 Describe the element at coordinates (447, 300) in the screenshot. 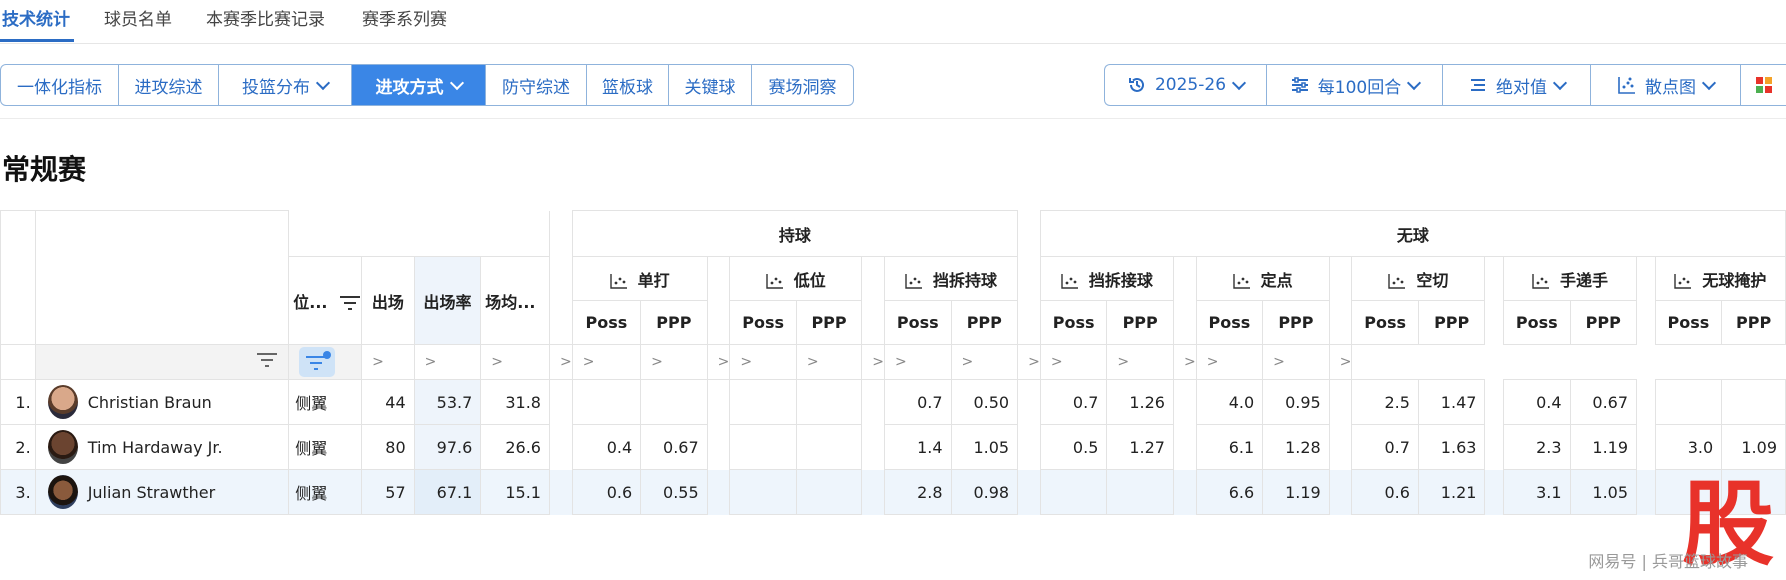

I see `games-pct-header: 出场率` at that location.